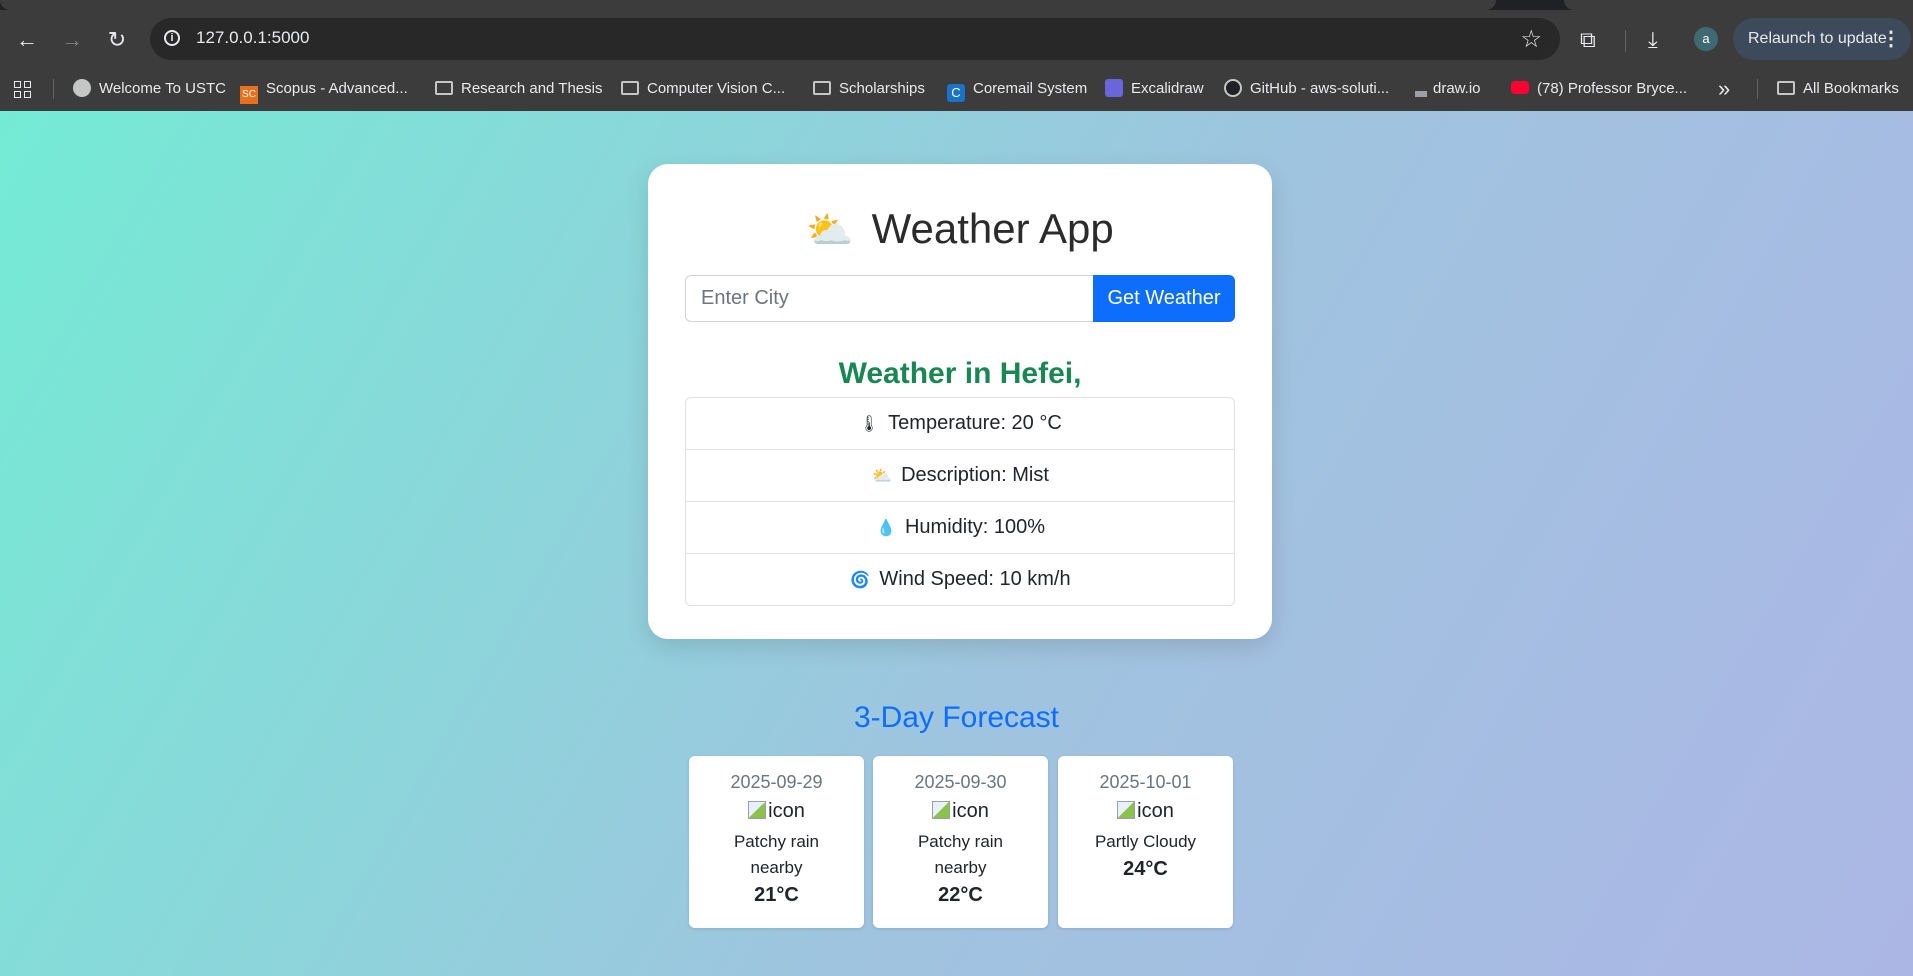  I want to click on coremail-icon: C, so click(956, 93).